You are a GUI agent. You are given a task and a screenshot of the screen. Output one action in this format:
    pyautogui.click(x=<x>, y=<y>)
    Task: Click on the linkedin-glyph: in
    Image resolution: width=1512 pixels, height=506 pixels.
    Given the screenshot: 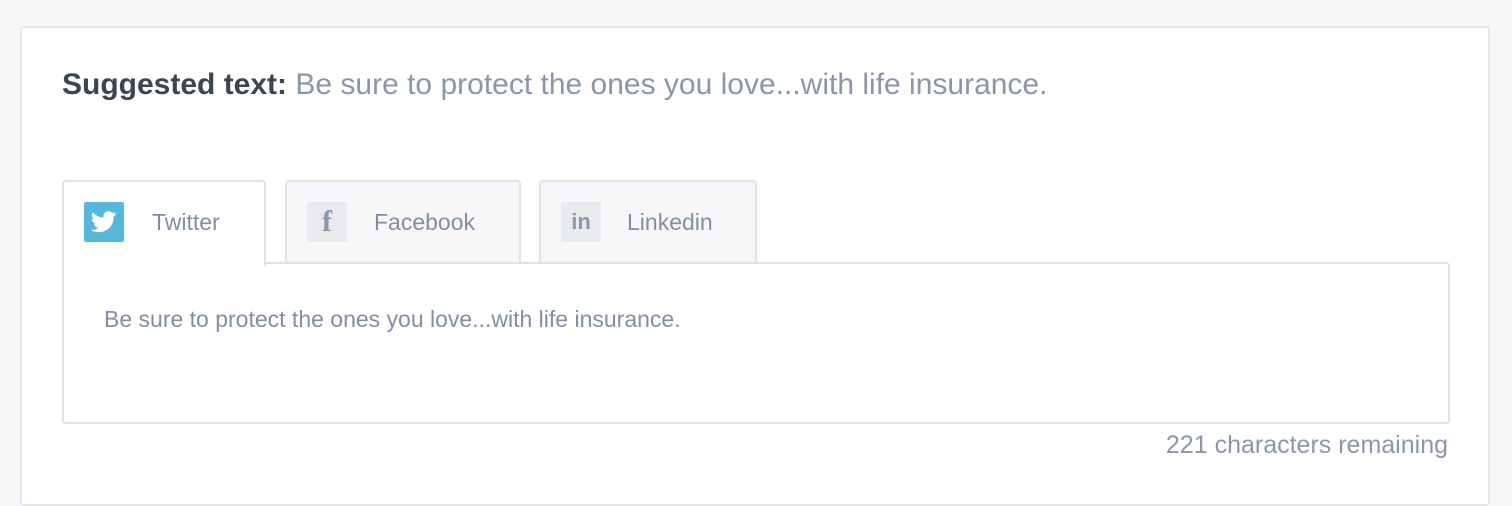 What is the action you would take?
    pyautogui.click(x=581, y=221)
    